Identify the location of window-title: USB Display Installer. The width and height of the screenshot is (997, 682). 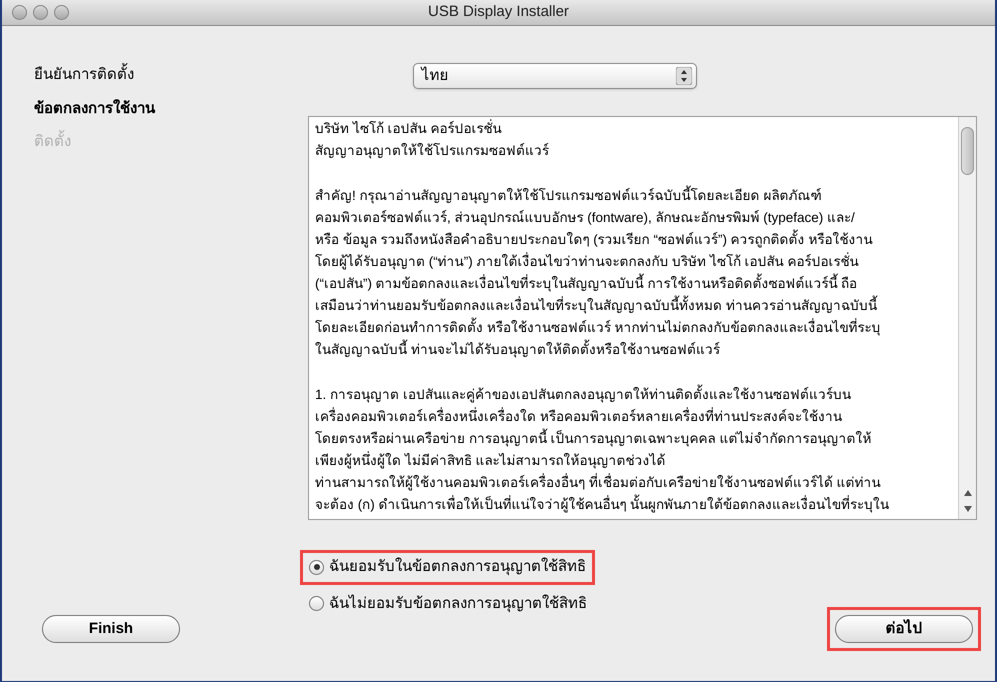
(498, 12).